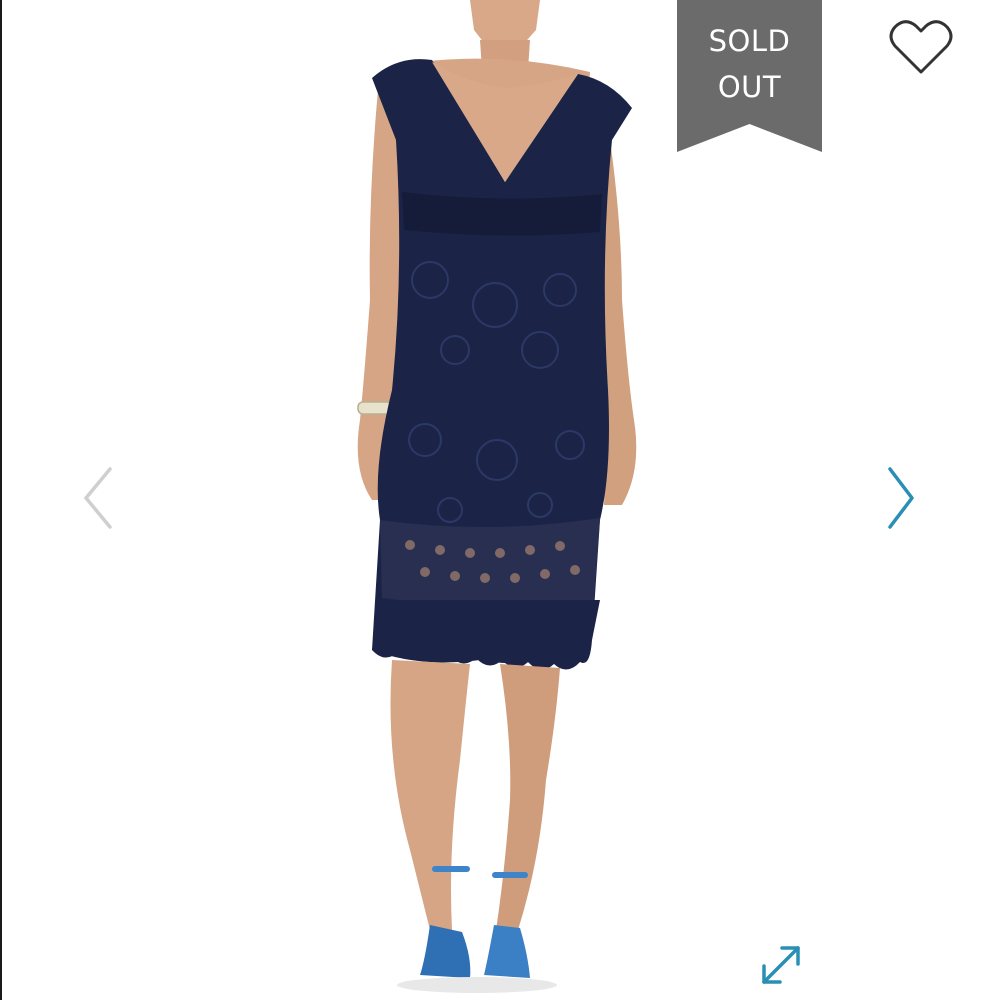  I want to click on chevron-left-icon, so click(98, 498).